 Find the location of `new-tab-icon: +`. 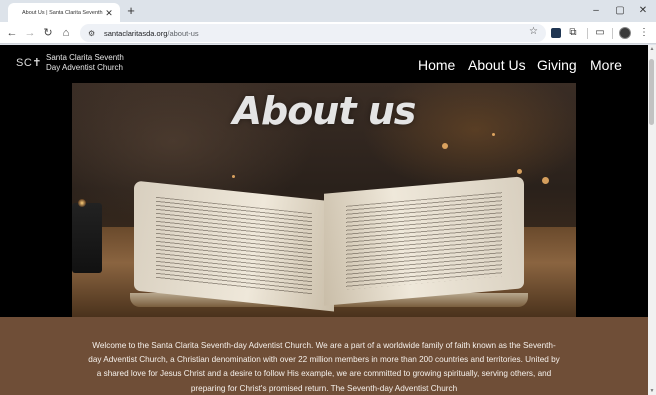

new-tab-icon: + is located at coordinates (131, 11).